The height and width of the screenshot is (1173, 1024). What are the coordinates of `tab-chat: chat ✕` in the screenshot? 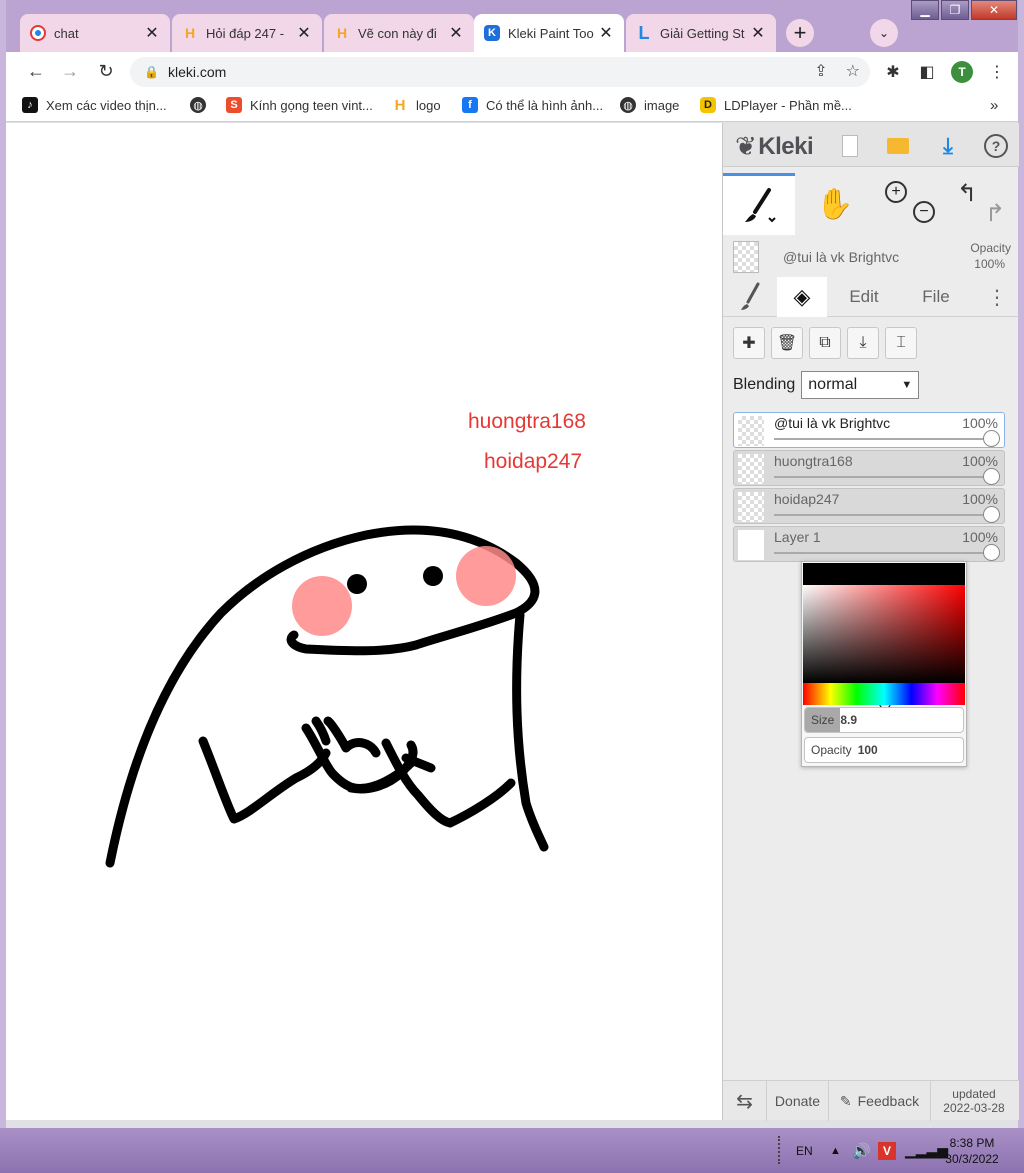 It's located at (95, 33).